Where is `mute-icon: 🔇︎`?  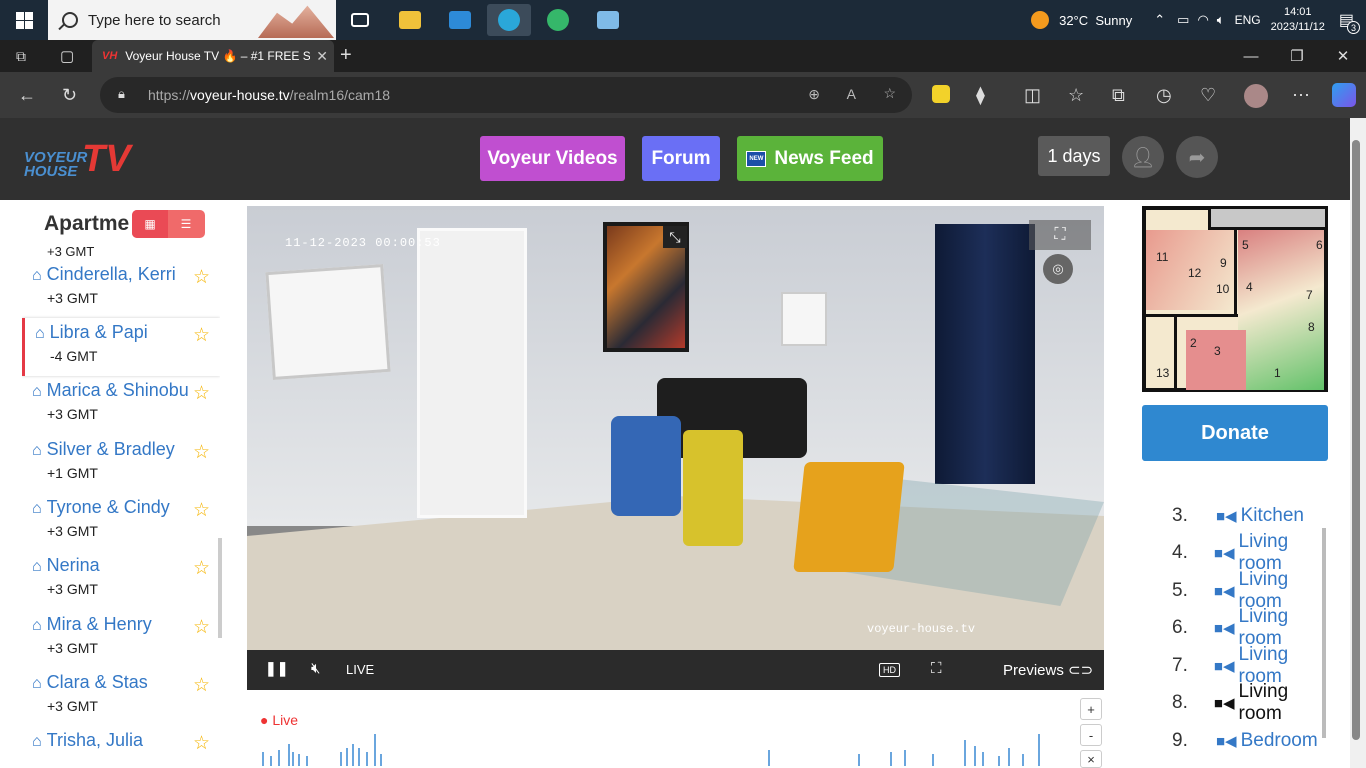 mute-icon: 🔇︎ is located at coordinates (315, 668).